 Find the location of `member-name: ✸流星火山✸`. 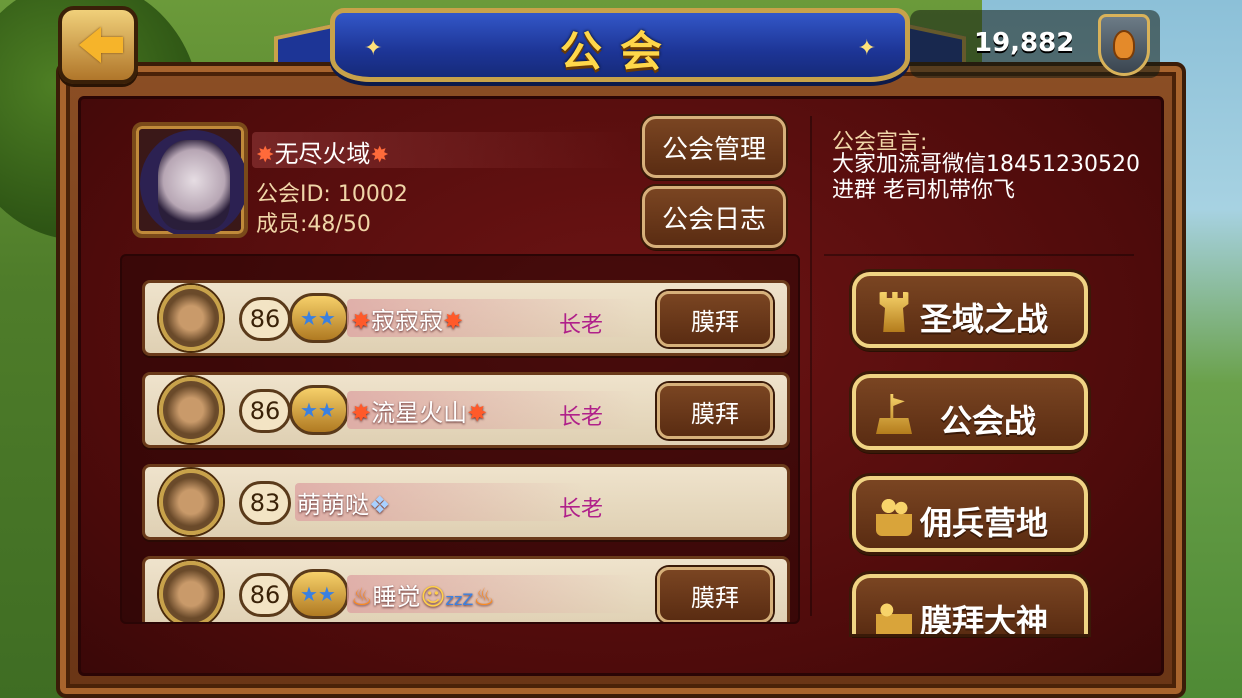

member-name: ✸流星火山✸ is located at coordinates (419, 413).